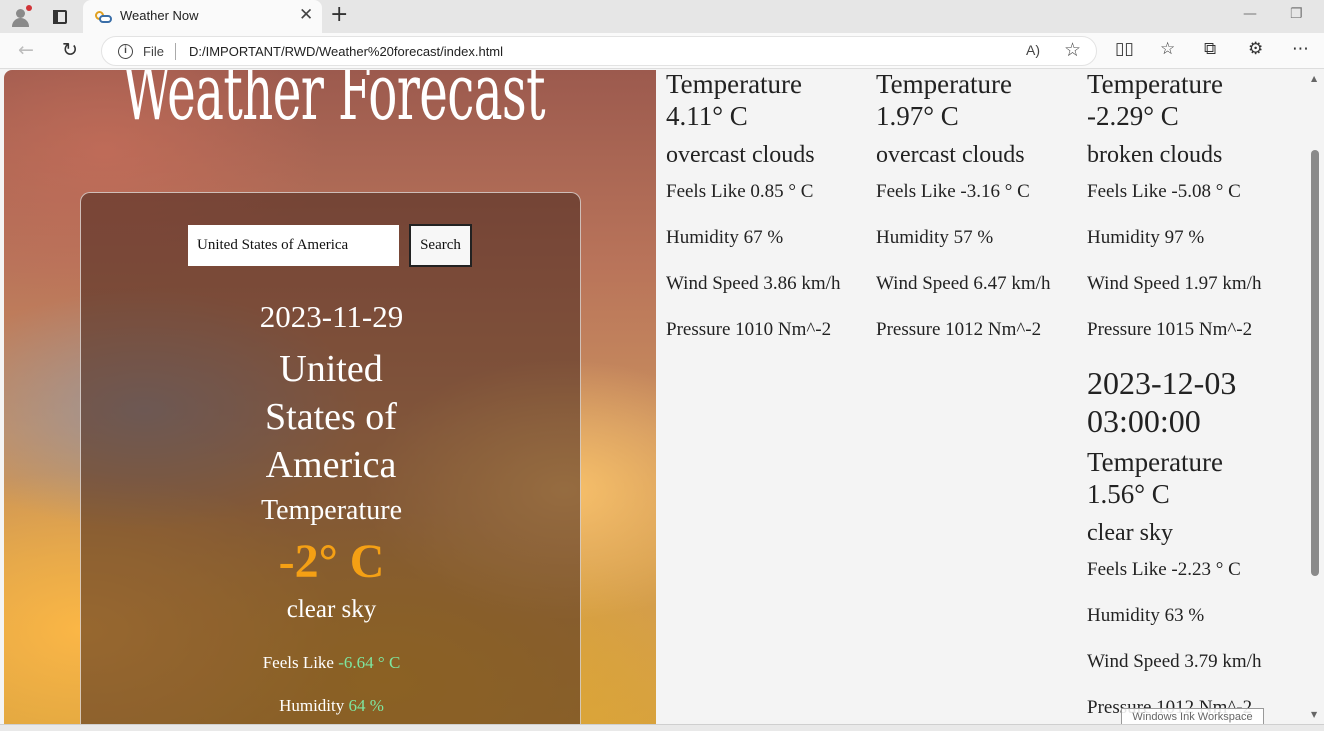 The image size is (1324, 731). I want to click on forecast-feels-like: Feels Like -5.08 ° C, so click(1164, 191).